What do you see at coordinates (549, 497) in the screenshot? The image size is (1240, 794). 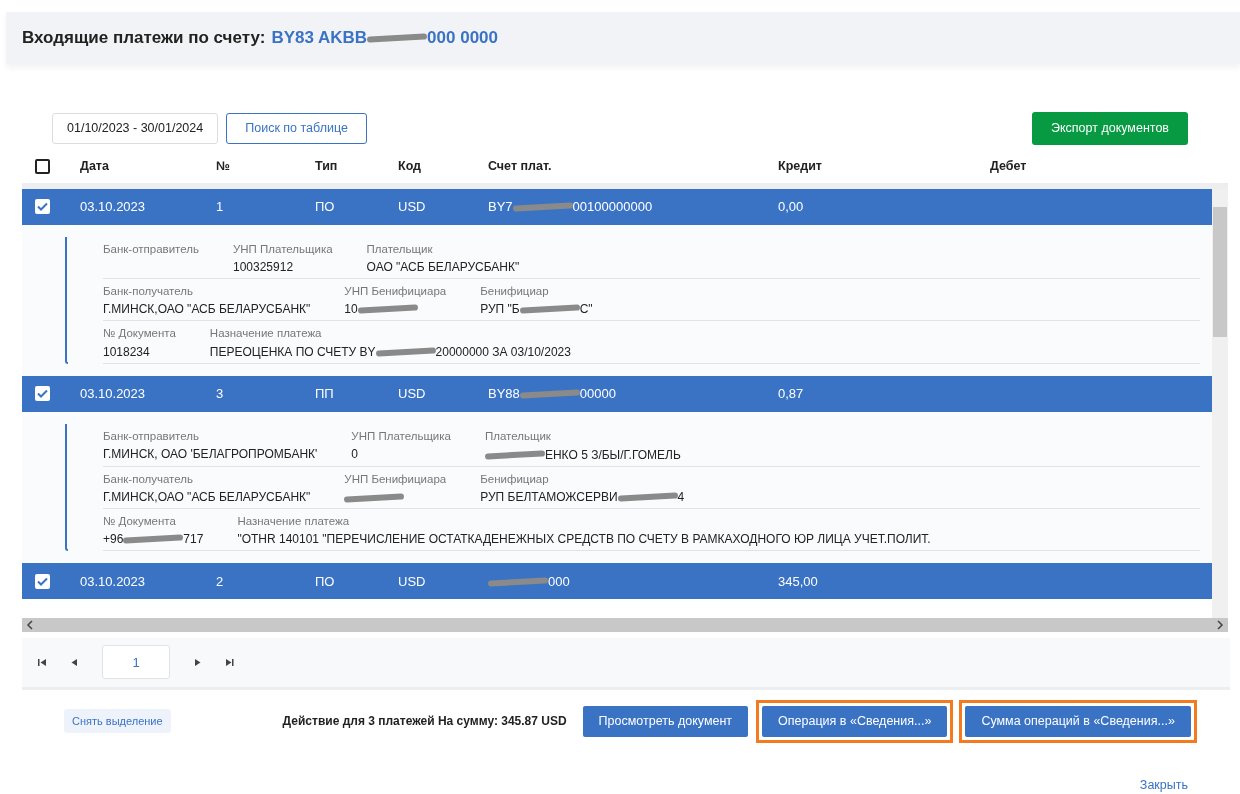 I see `field-value: РУП БЕЛТАМОЖСЕРВИ` at bounding box center [549, 497].